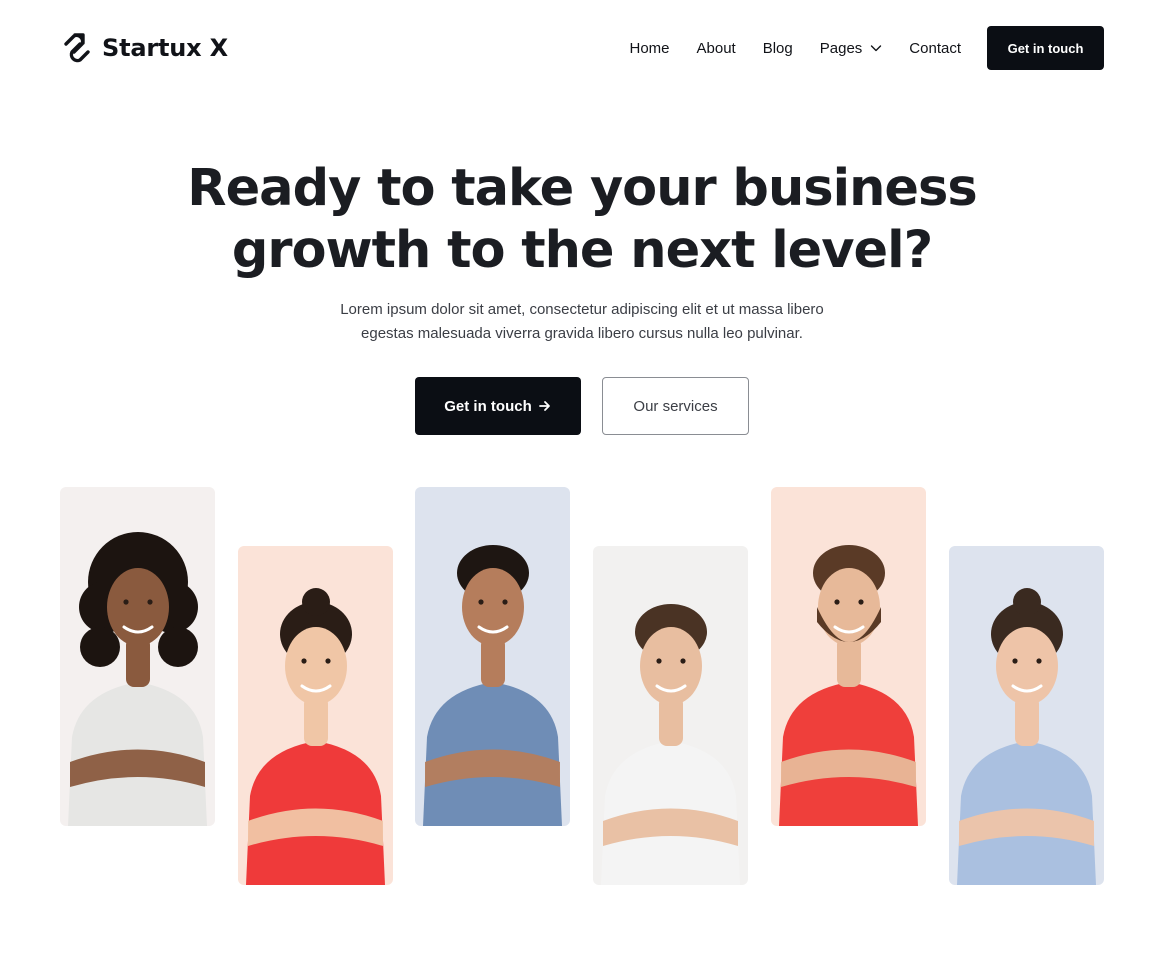 Image resolution: width=1164 pixels, height=978 pixels. What do you see at coordinates (935, 48) in the screenshot?
I see `nav-contact: Contact` at bounding box center [935, 48].